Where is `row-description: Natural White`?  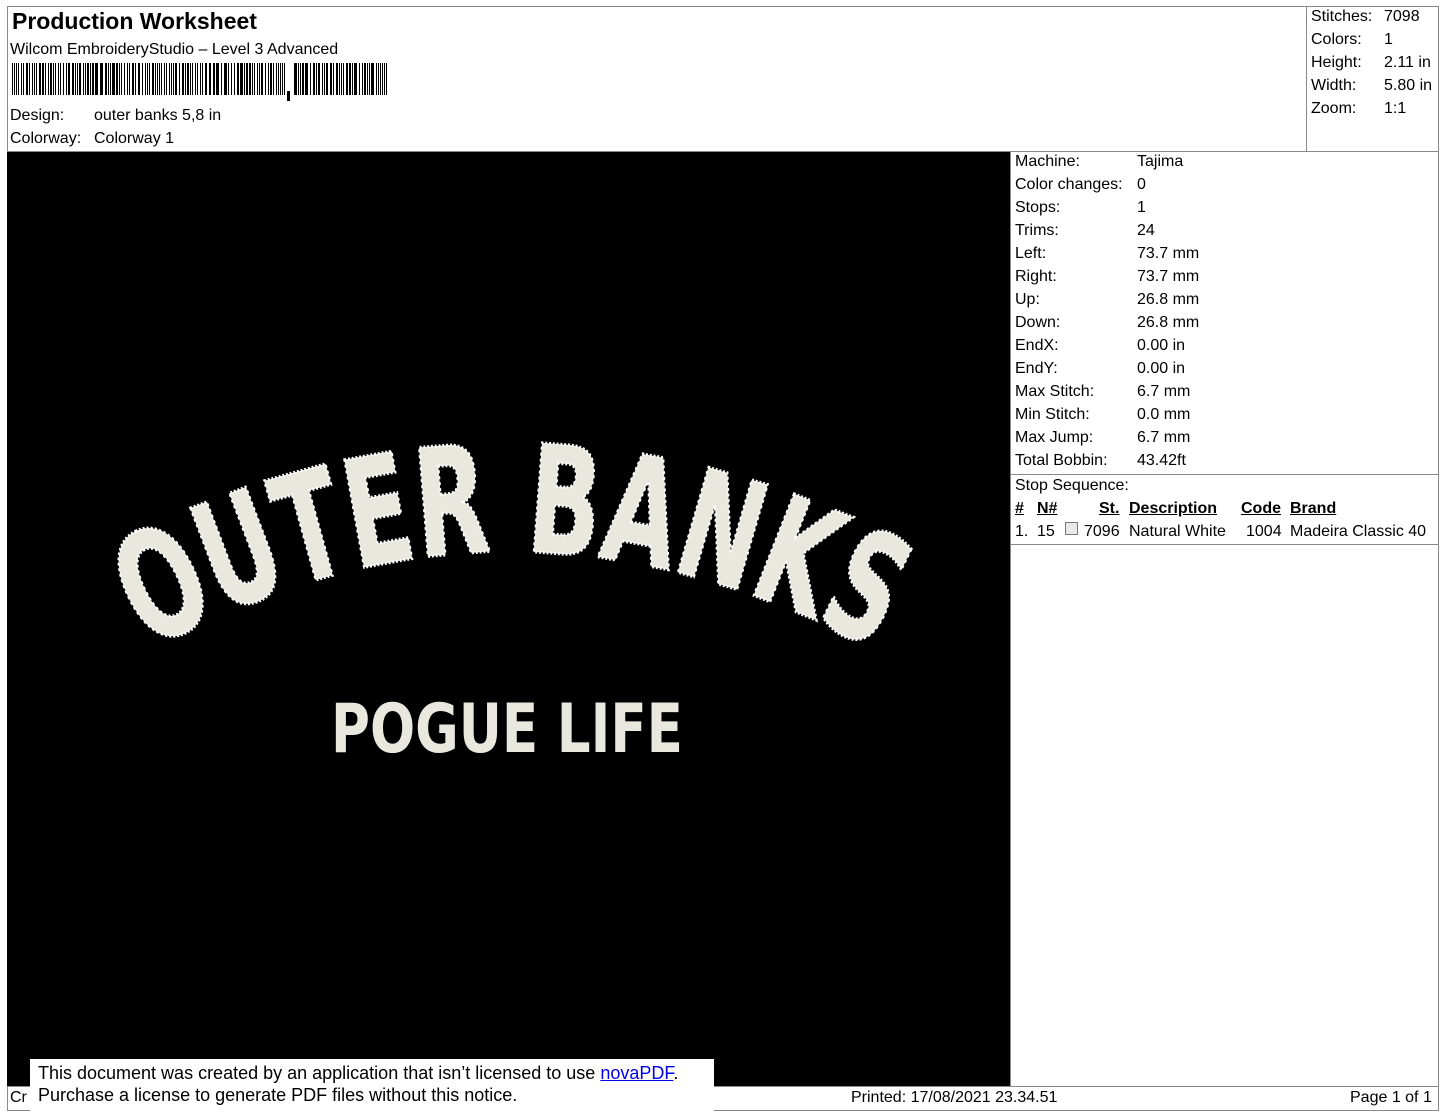
row-description: Natural White is located at coordinates (1177, 531).